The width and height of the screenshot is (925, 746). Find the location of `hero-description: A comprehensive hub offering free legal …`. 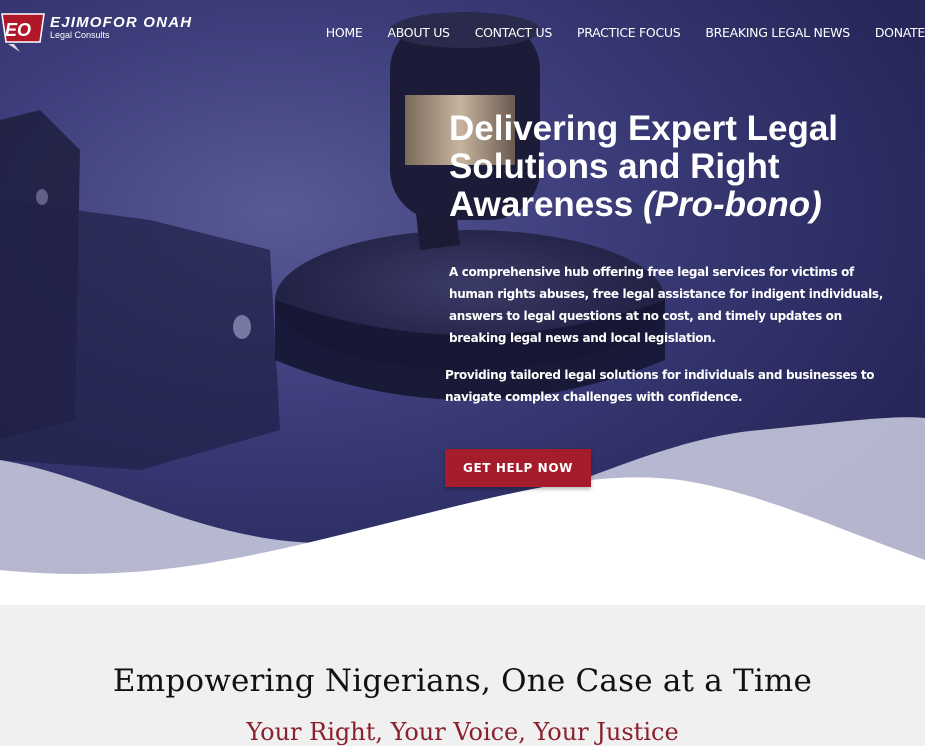

hero-description: A comprehensive hub offering free legal … is located at coordinates (666, 305).